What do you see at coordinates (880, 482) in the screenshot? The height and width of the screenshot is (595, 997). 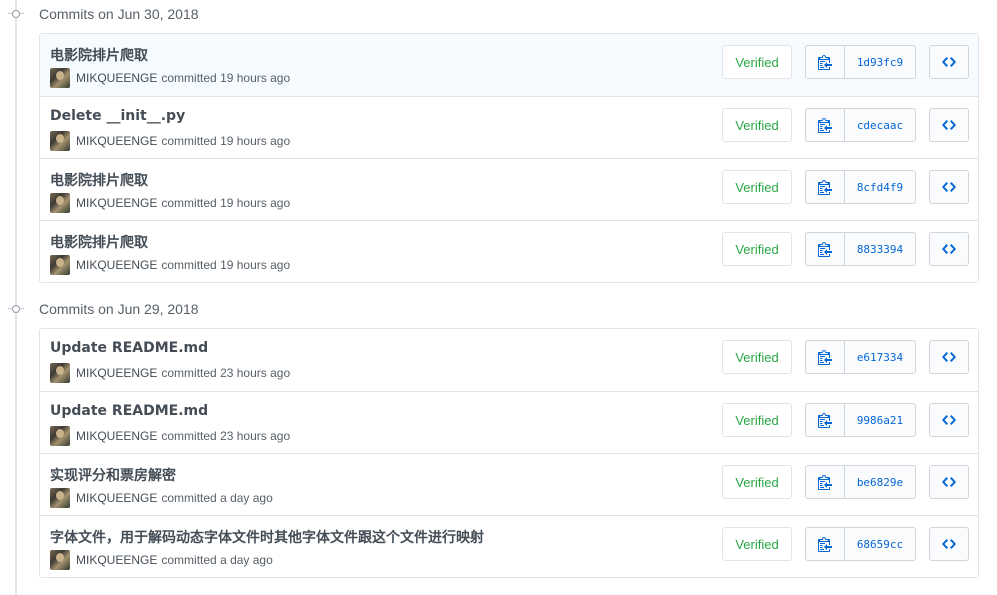 I see `commit-sha-link: be6829e` at bounding box center [880, 482].